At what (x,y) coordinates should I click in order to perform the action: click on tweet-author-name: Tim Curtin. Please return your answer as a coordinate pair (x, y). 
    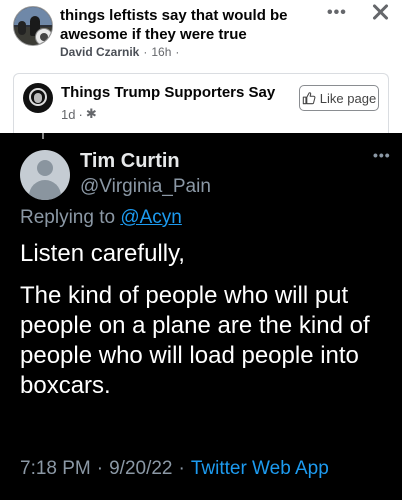
    Looking at the image, I should click on (130, 161).